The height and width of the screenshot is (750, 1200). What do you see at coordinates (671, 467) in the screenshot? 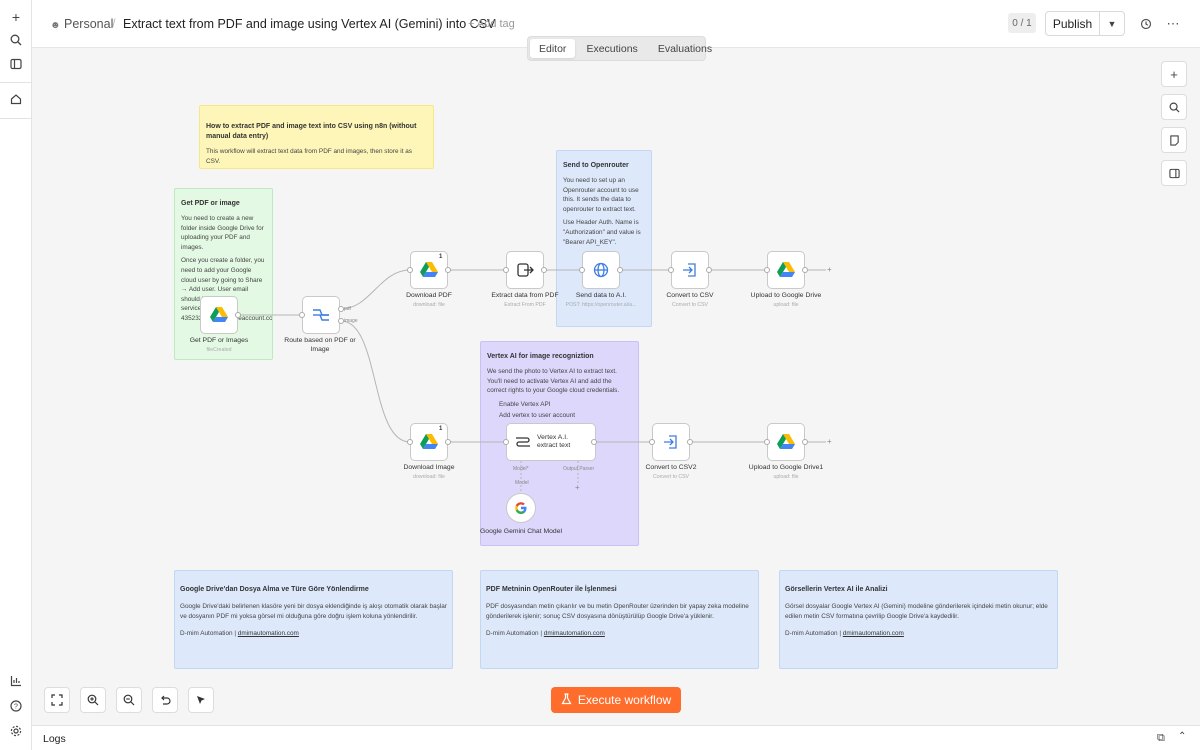
I see `node-label: Convert to CSV2` at bounding box center [671, 467].